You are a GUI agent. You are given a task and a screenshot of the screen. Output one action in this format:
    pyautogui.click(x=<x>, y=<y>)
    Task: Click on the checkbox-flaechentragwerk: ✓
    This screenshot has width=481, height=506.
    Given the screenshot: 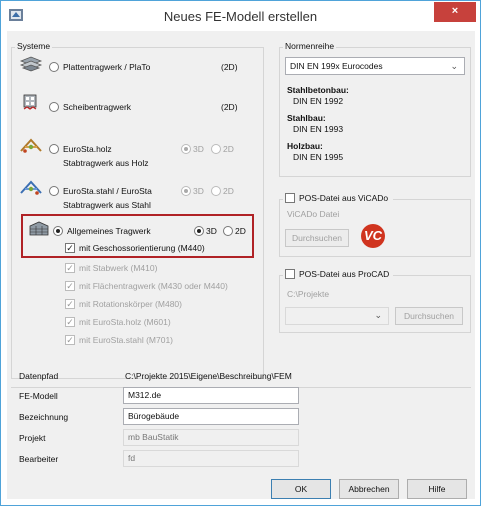 What is the action you would take?
    pyautogui.click(x=70, y=286)
    